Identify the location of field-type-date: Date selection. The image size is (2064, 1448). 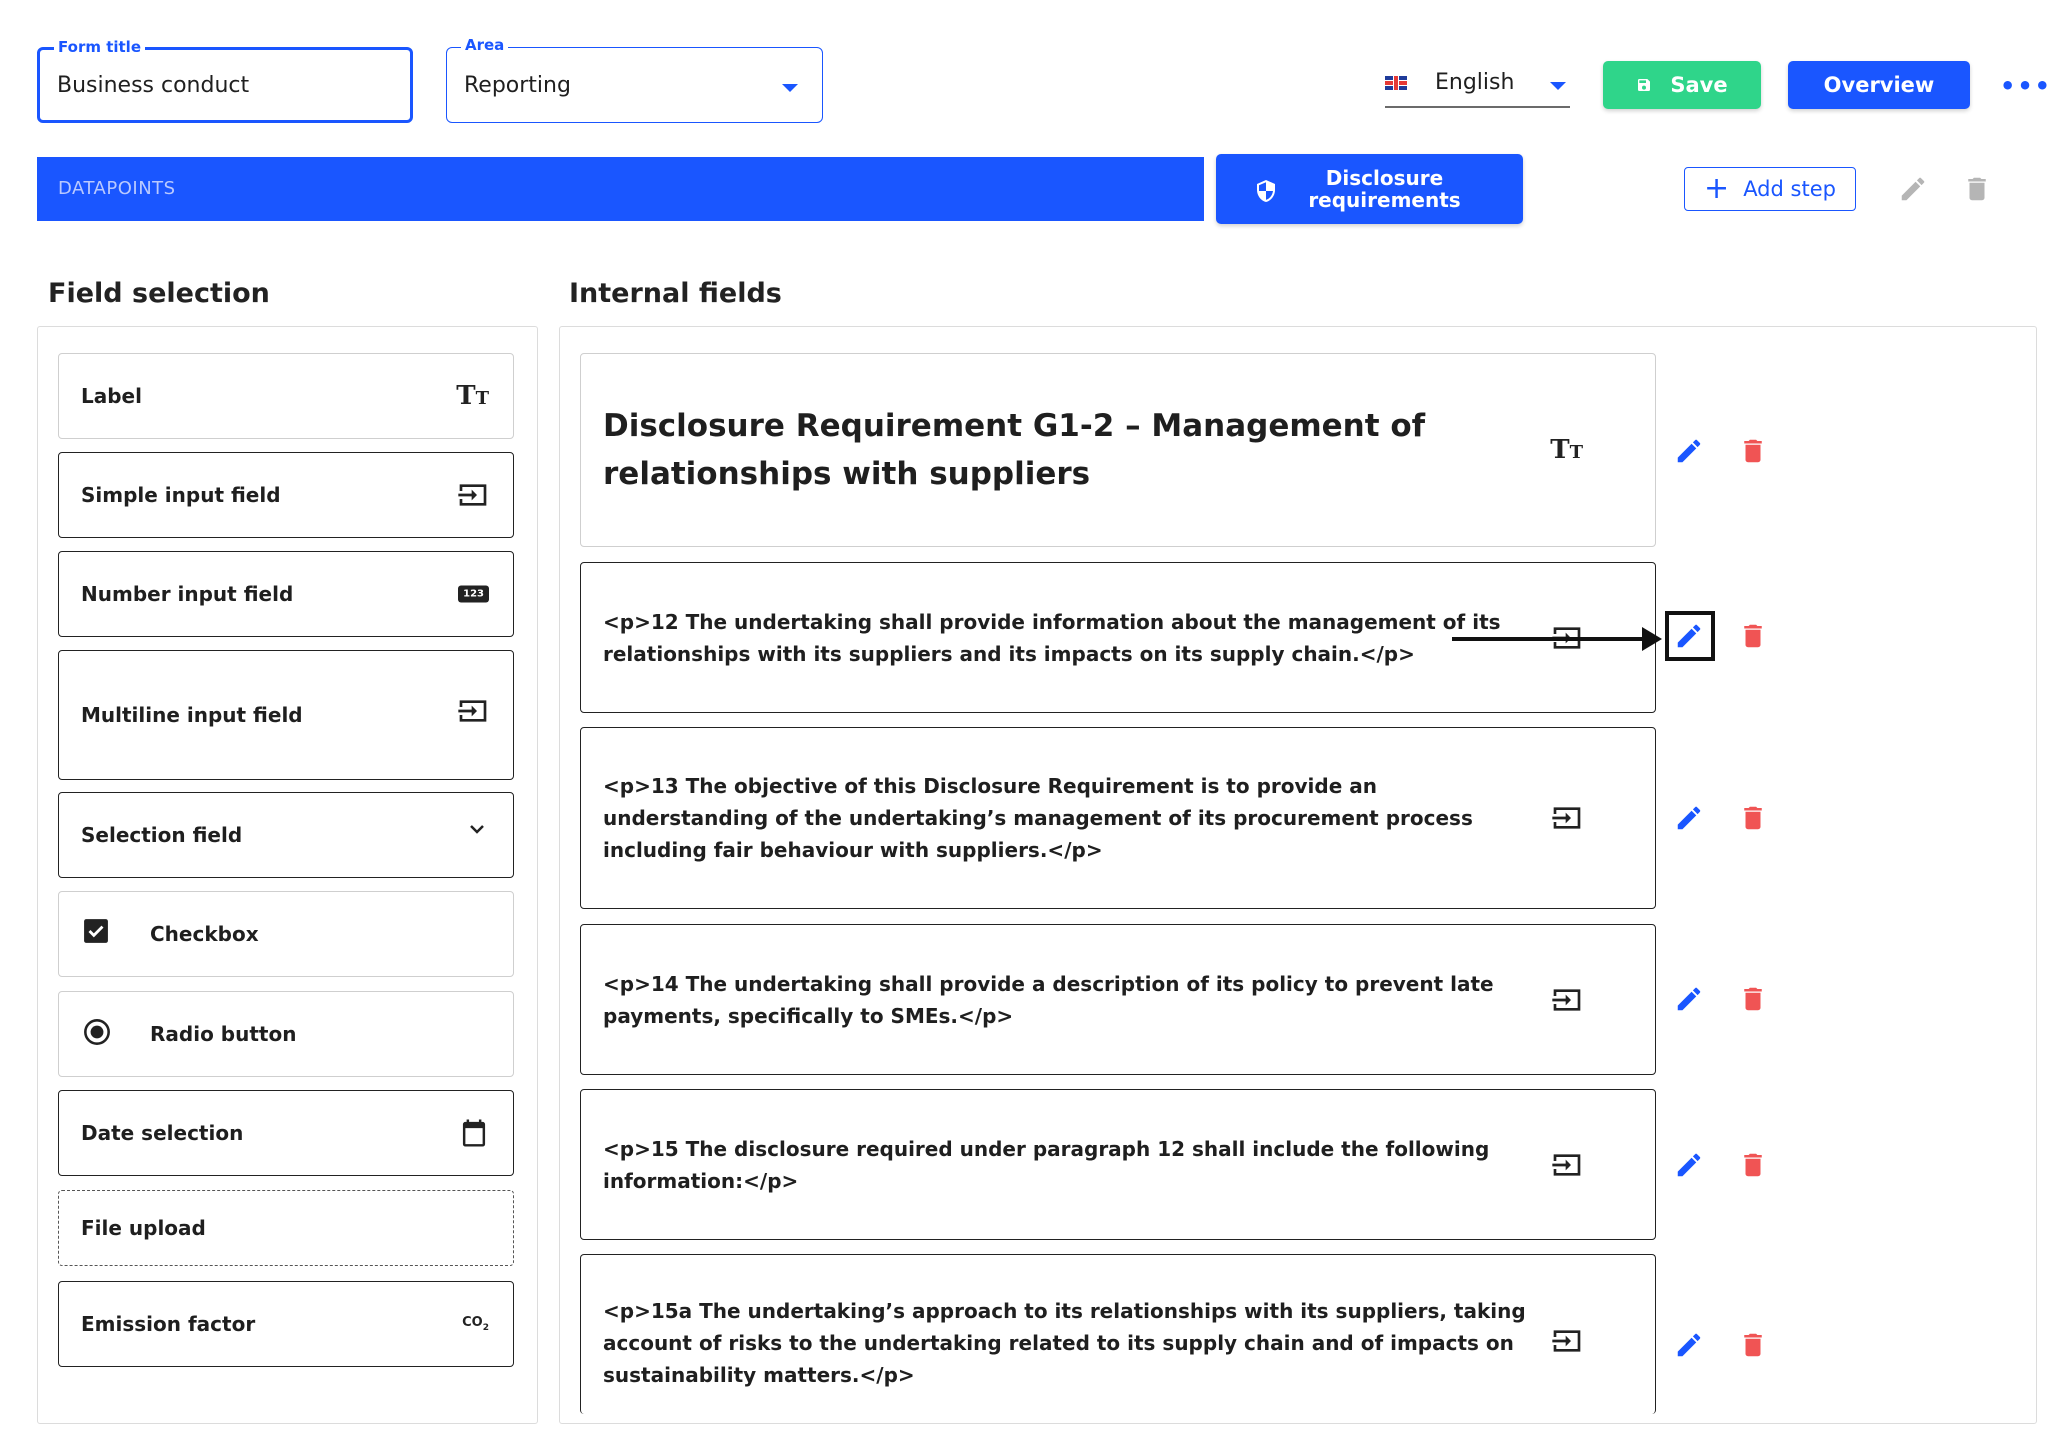
(286, 1133).